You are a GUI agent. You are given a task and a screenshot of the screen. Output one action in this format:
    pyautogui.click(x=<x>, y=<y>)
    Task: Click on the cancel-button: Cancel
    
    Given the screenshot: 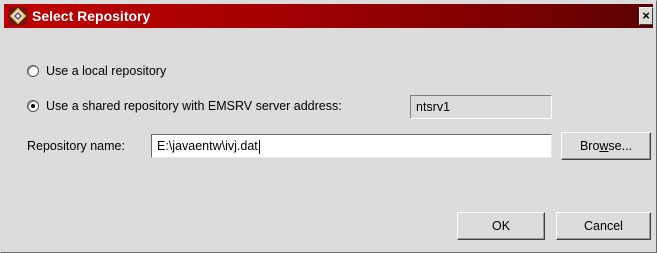 What is the action you would take?
    pyautogui.click(x=603, y=226)
    